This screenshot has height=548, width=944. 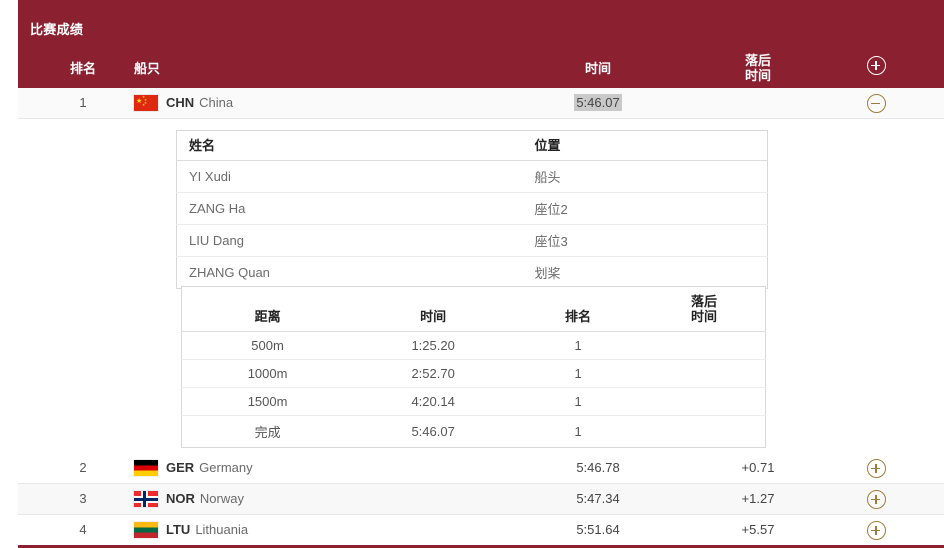 I want to click on splits-header-behind: 落后 时间, so click(x=704, y=309).